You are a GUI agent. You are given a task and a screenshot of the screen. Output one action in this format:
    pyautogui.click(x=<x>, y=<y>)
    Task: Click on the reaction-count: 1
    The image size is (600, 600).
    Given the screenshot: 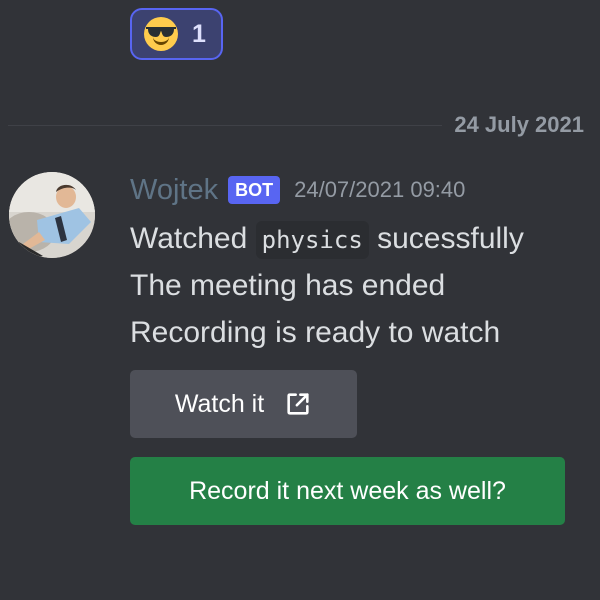 What is the action you would take?
    pyautogui.click(x=199, y=33)
    